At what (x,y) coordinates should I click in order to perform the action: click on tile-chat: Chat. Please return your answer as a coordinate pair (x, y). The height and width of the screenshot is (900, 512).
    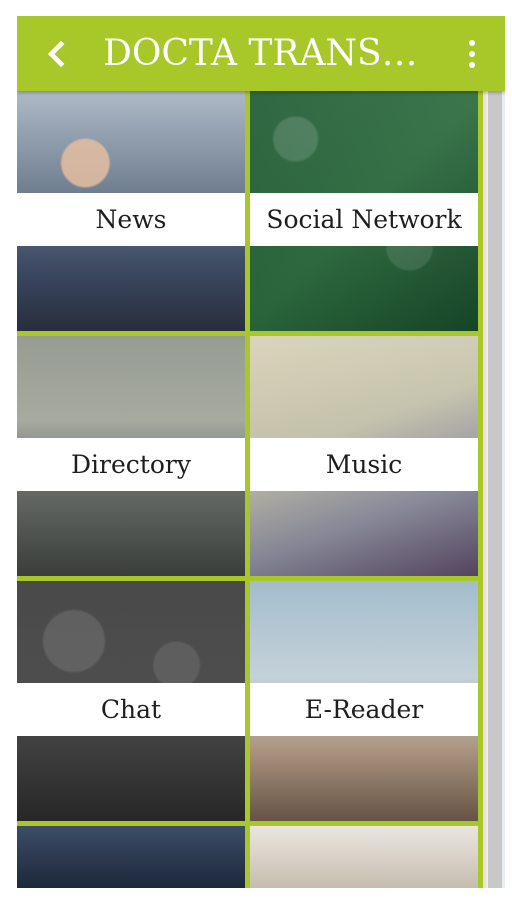
    Looking at the image, I should click on (131, 701).